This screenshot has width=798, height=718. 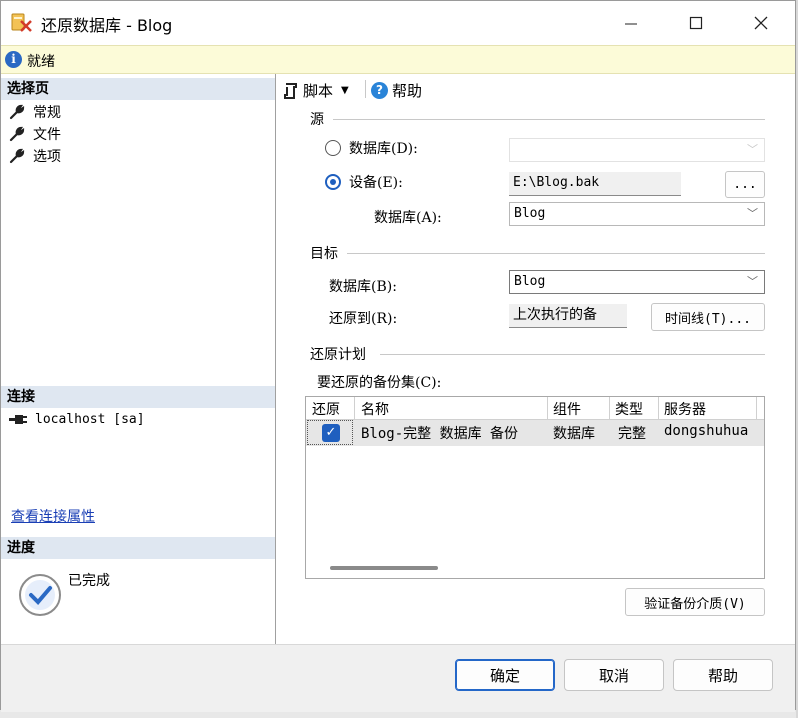 What do you see at coordinates (324, 254) in the screenshot?
I see `target-group-title: 目标` at bounding box center [324, 254].